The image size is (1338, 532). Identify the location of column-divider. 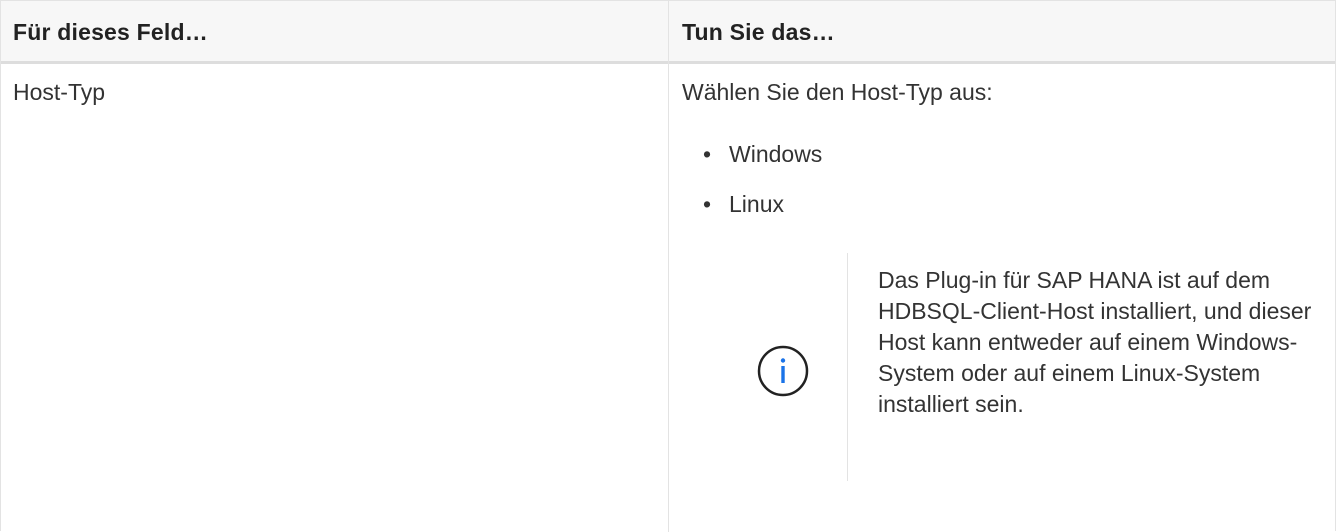
(668, 266).